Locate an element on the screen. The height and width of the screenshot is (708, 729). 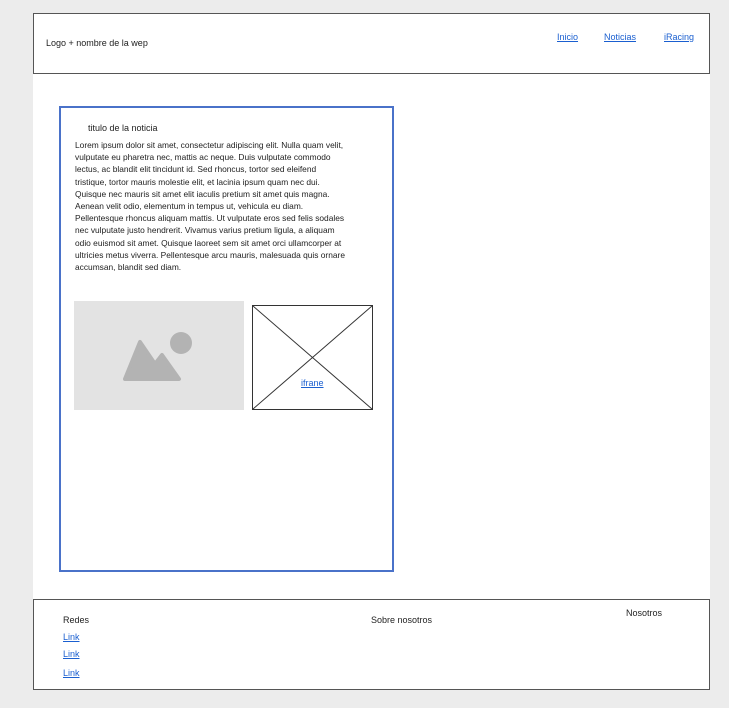
nav-link-iracing: iRacing is located at coordinates (679, 37).